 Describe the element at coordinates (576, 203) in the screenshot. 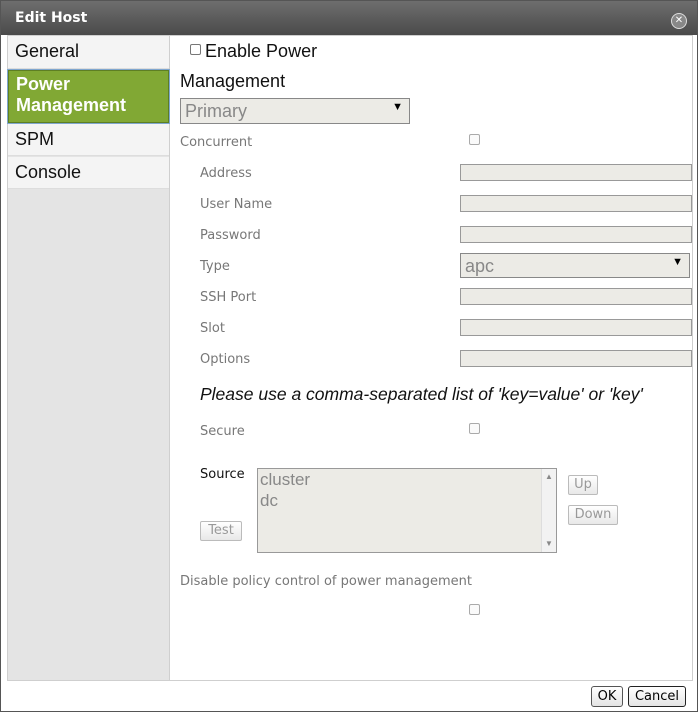

I see `username-field` at that location.